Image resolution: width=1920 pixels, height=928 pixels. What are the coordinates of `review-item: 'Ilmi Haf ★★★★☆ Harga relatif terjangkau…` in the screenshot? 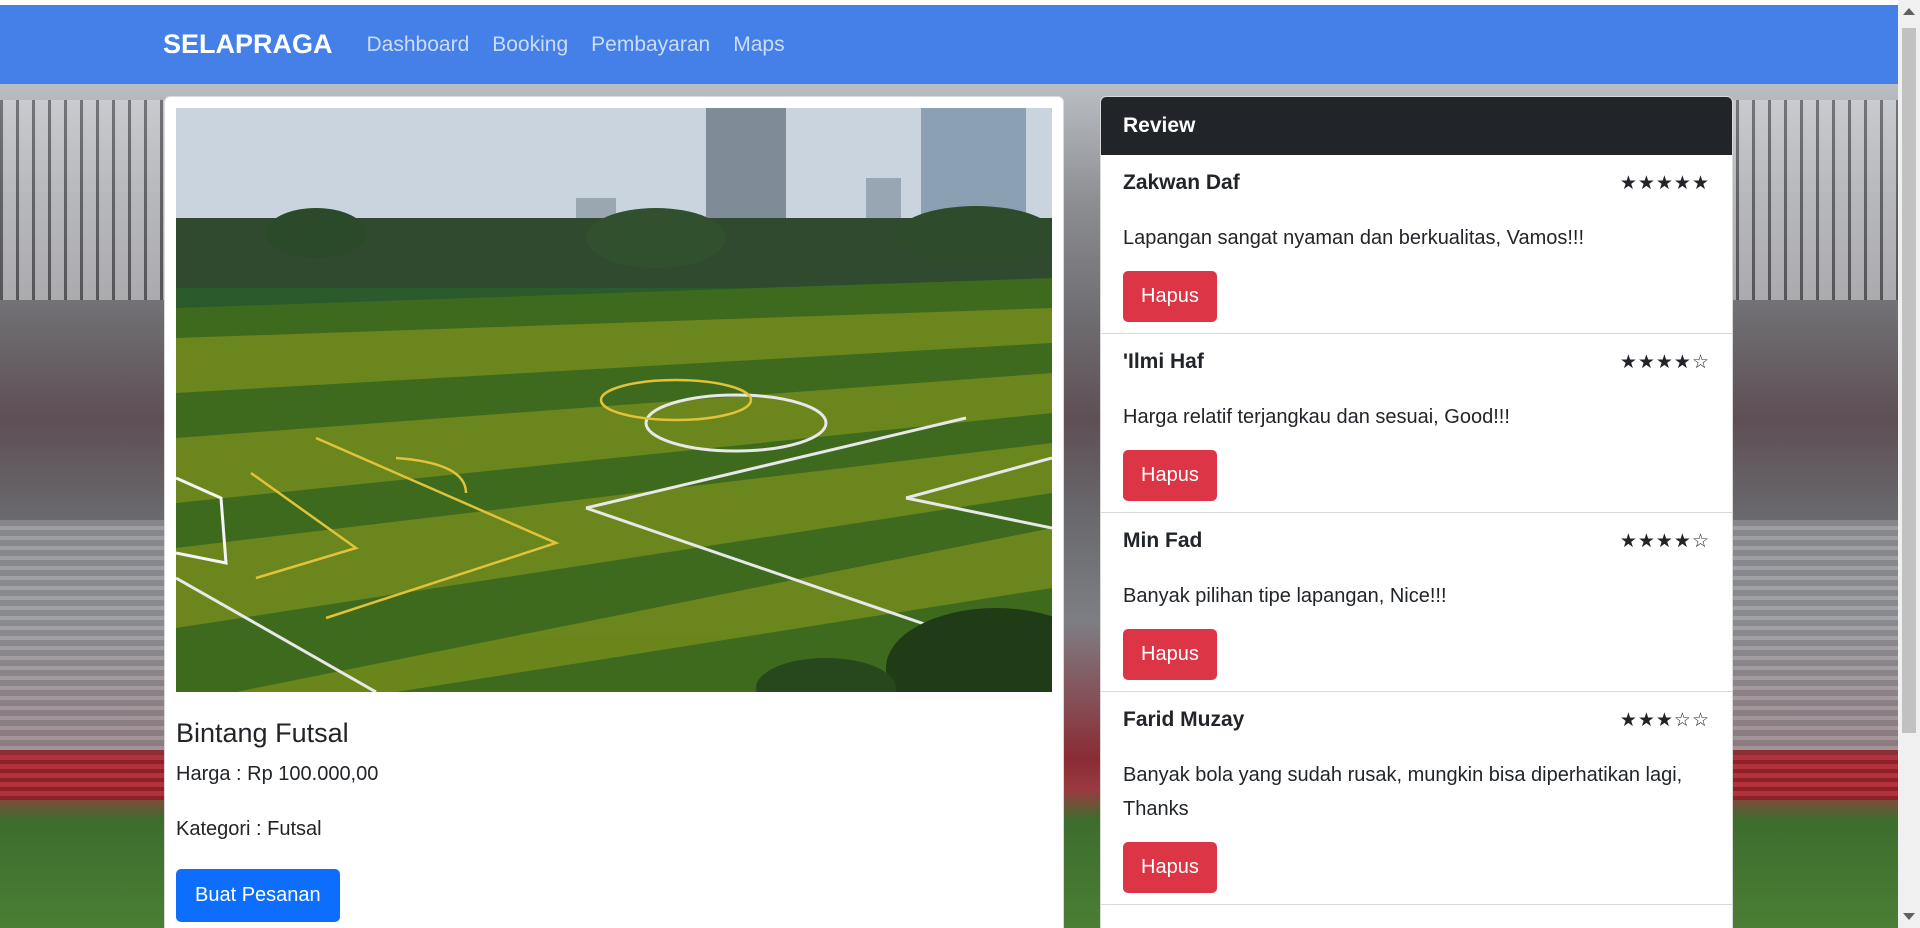 It's located at (1416, 423).